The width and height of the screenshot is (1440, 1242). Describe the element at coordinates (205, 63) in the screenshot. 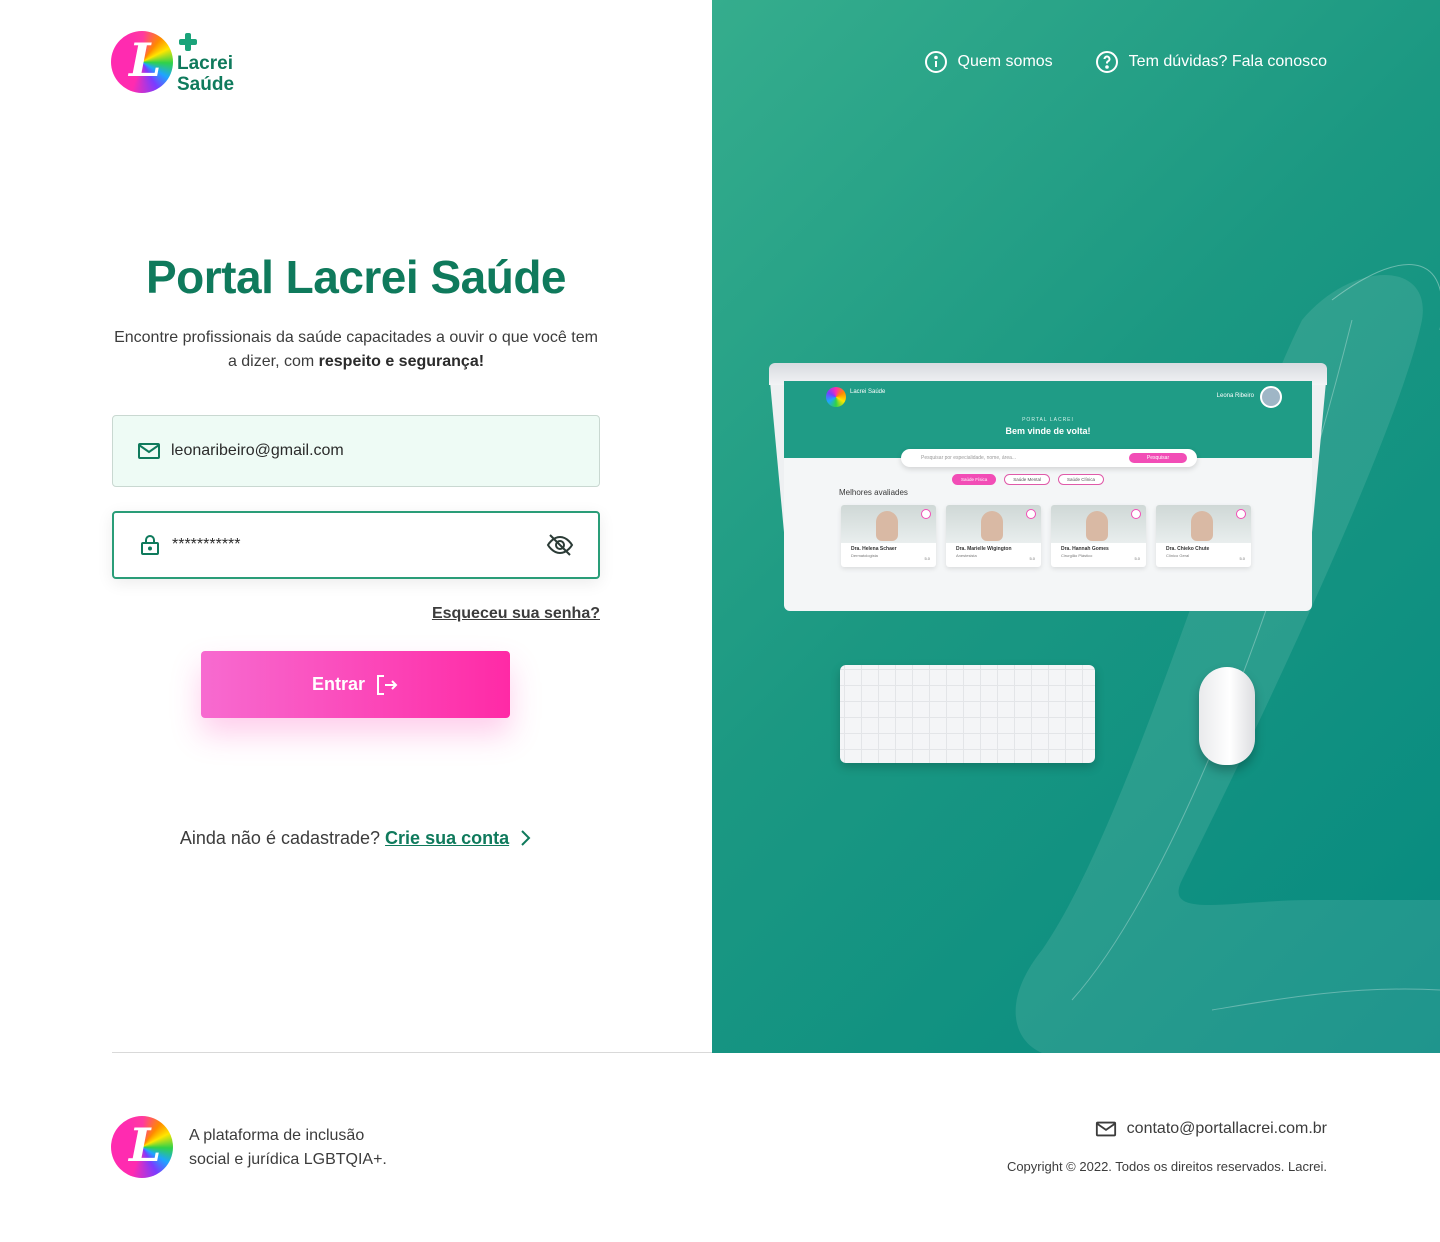

I see `brand-line1: Lacrei` at that location.